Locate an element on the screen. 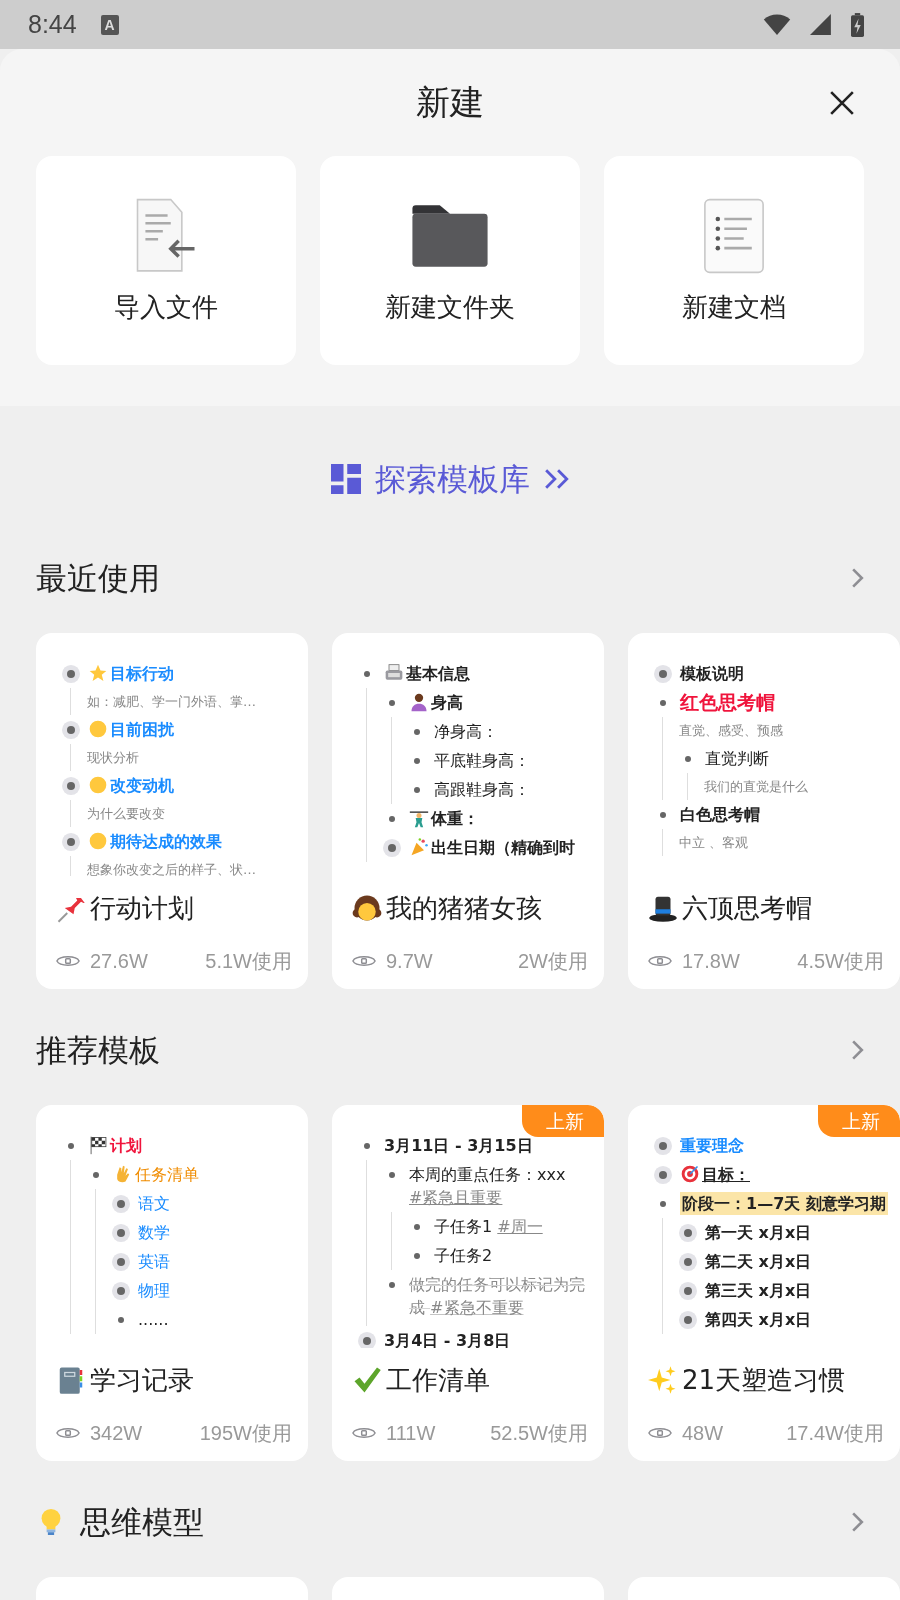 The image size is (900, 1600). action-card: 导入文件 is located at coordinates (166, 260).